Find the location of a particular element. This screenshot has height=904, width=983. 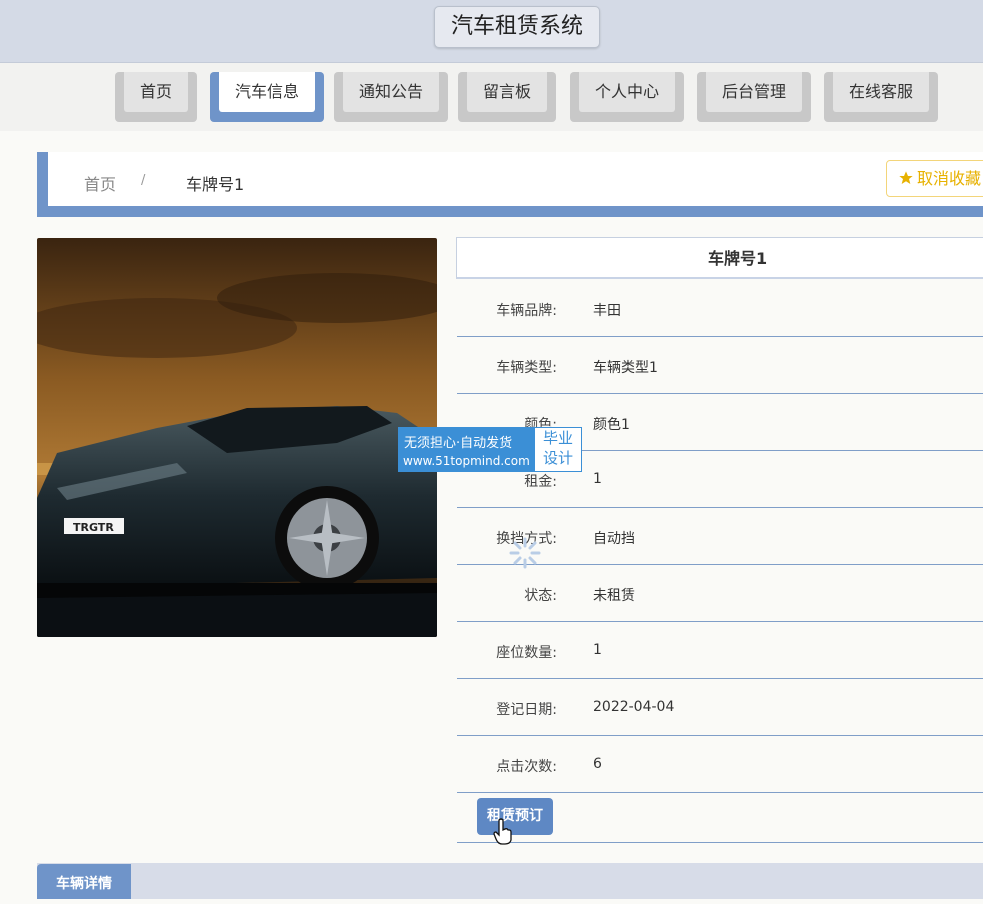

nav-item-label: 汽车信息 is located at coordinates (267, 92).